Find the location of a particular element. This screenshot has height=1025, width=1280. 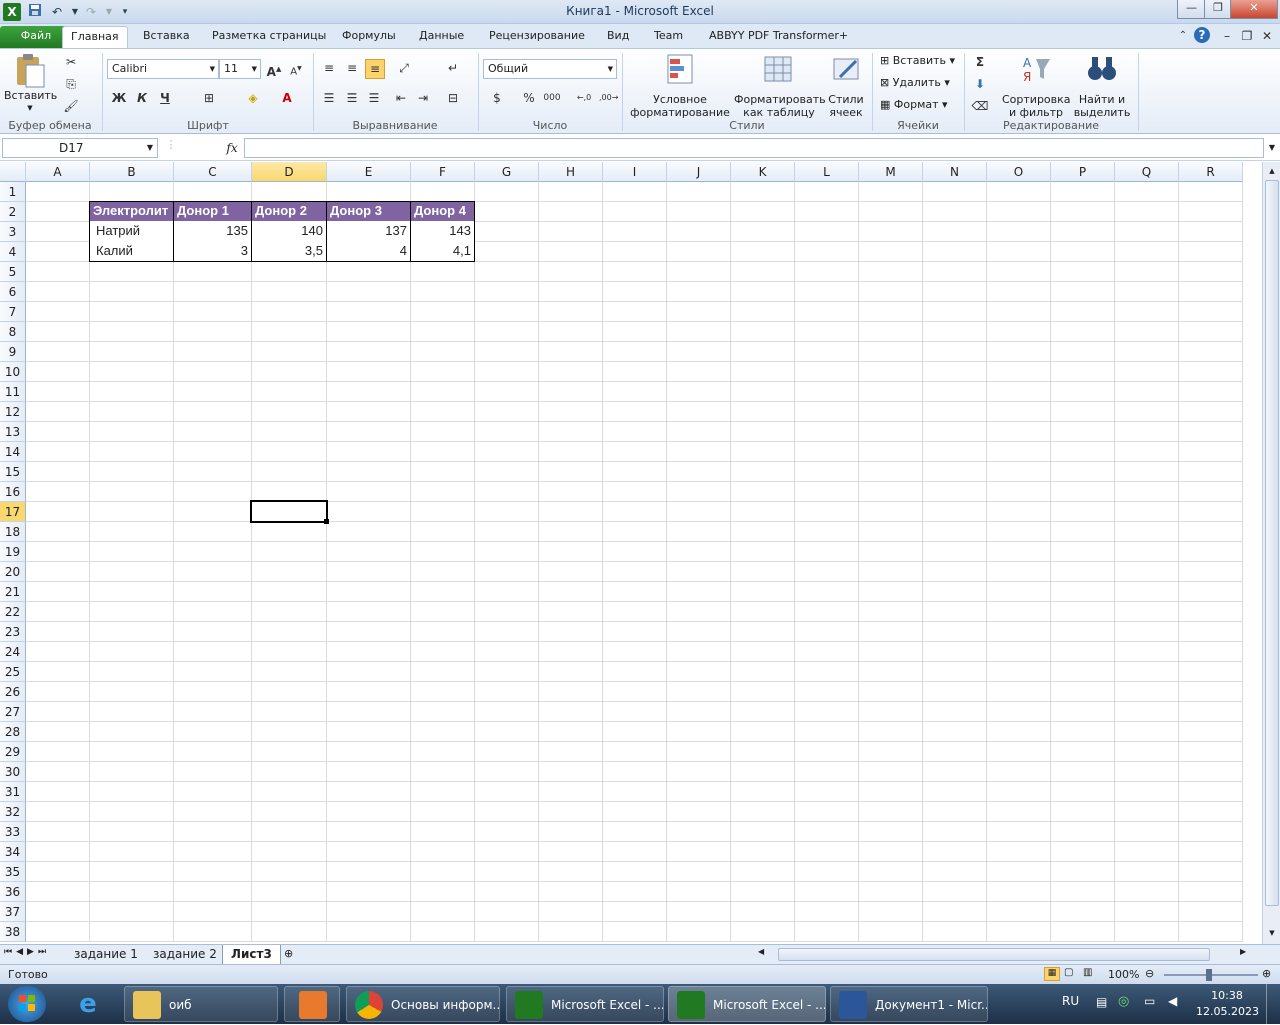

horizontal-scroll-thumb is located at coordinates (994, 954).